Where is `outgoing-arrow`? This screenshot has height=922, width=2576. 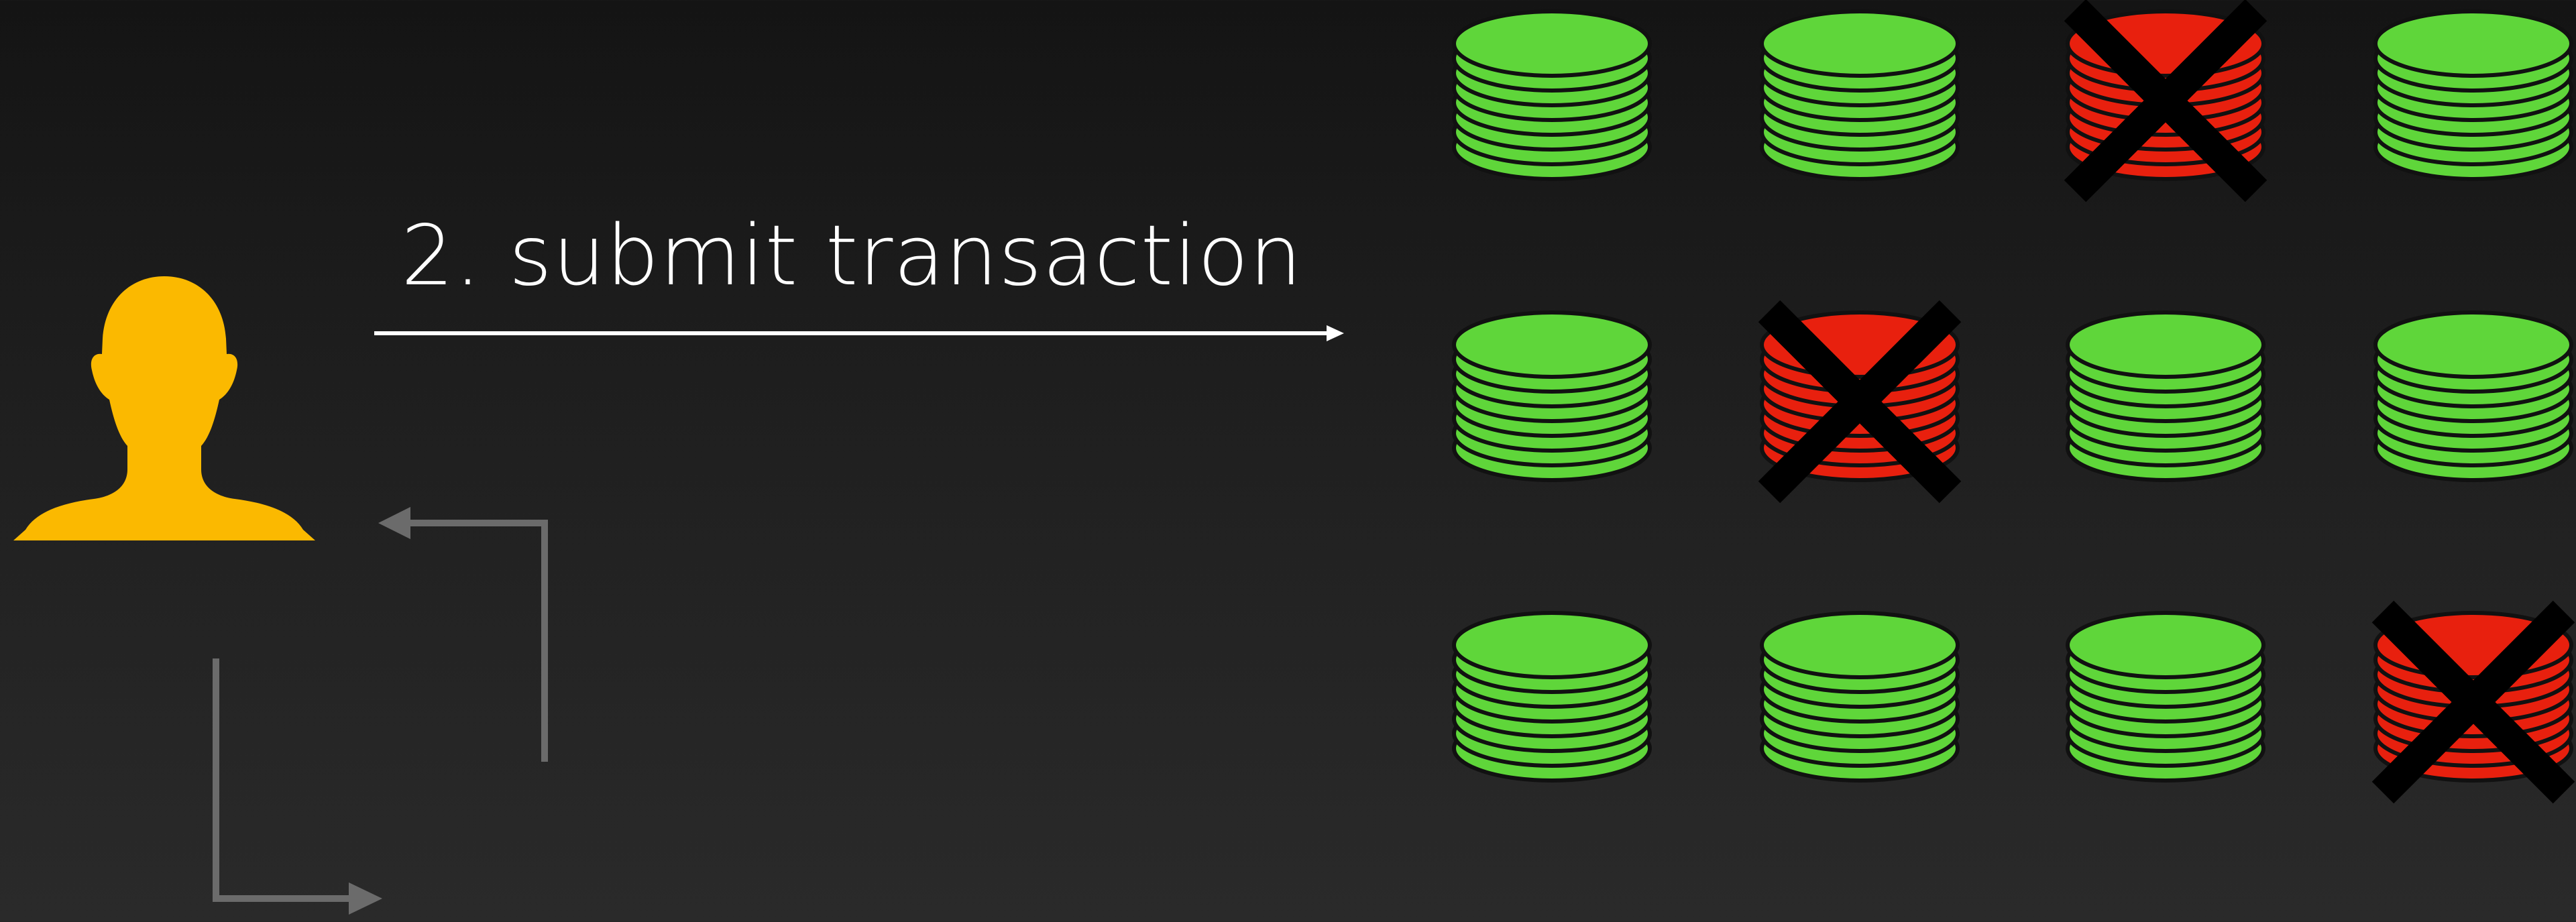
outgoing-arrow is located at coordinates (297, 786).